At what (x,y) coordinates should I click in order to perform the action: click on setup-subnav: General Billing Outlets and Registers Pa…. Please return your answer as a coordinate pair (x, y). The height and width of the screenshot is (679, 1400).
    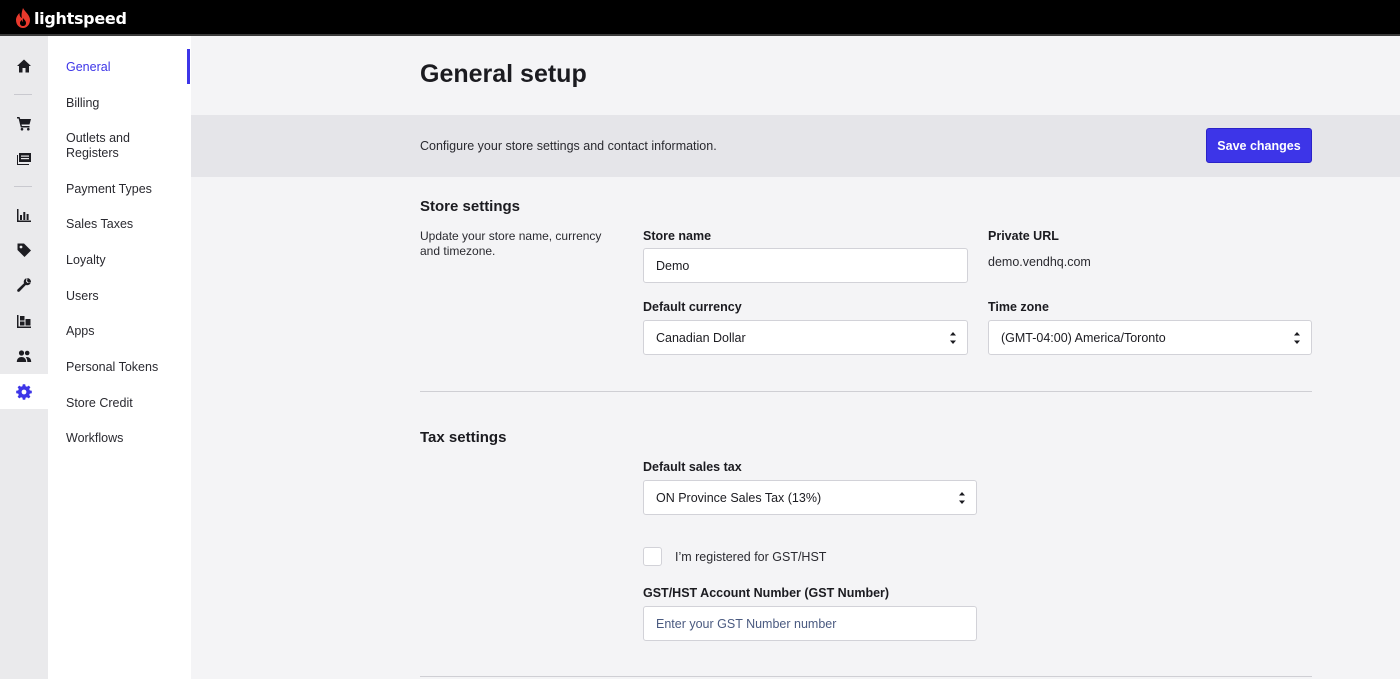
    Looking at the image, I should click on (119, 357).